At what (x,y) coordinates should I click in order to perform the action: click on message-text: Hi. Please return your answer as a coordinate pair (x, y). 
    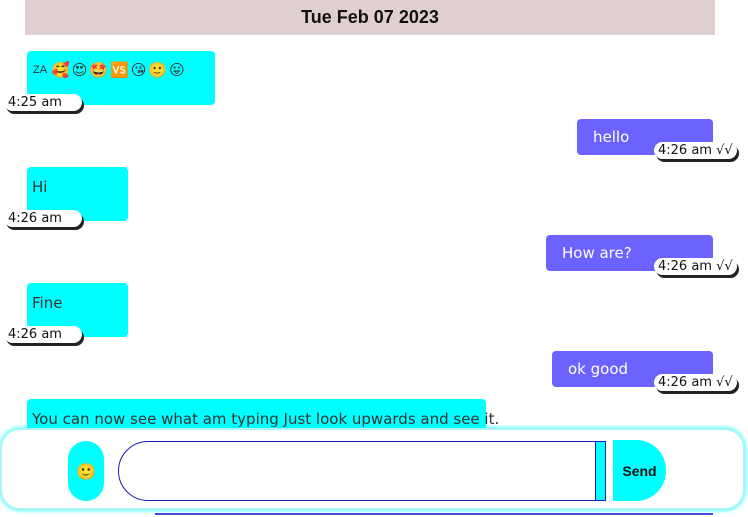
    Looking at the image, I should click on (40, 187).